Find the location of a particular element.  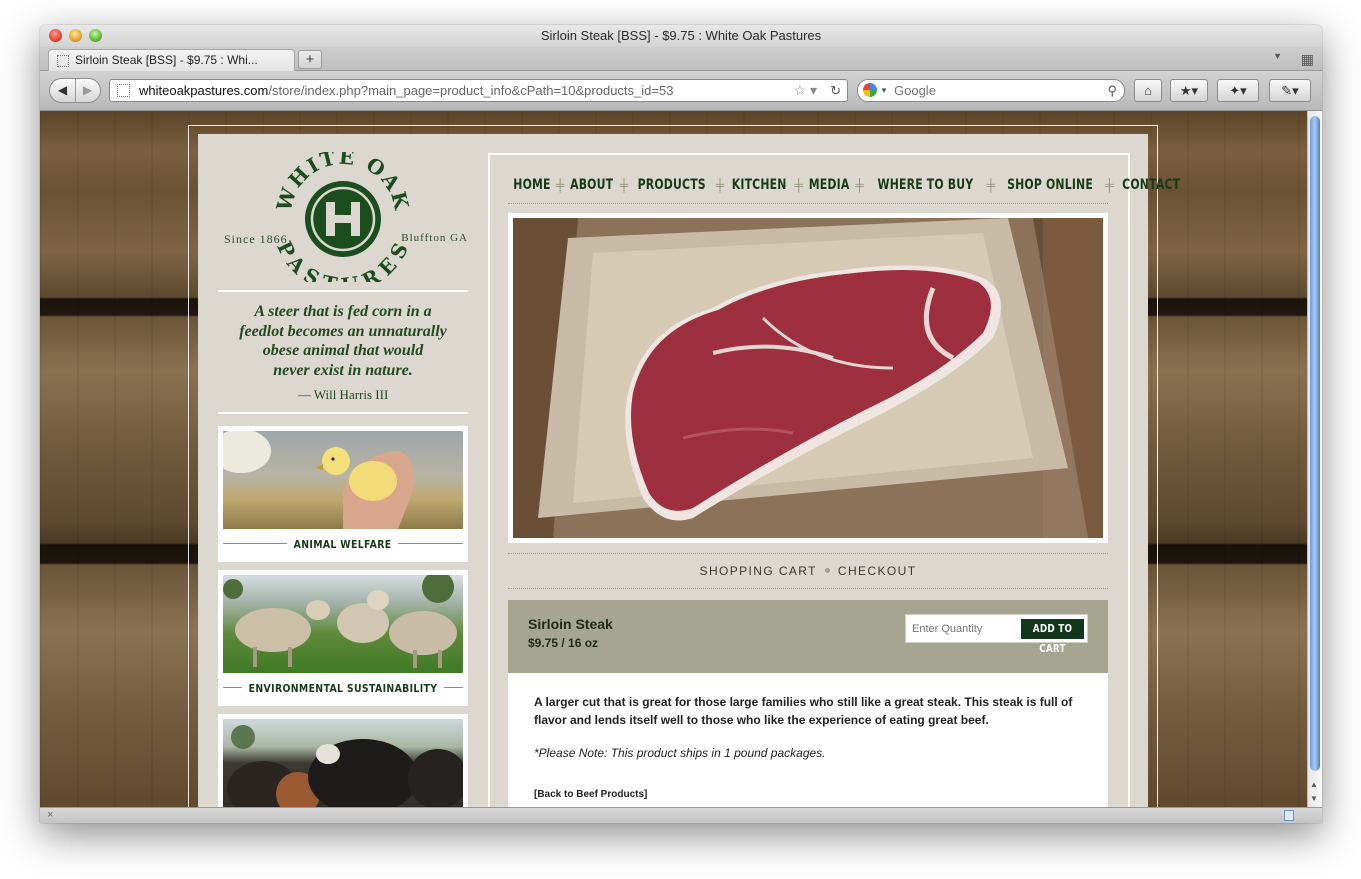

eyedropper-button: ✎▾ is located at coordinates (1290, 90).